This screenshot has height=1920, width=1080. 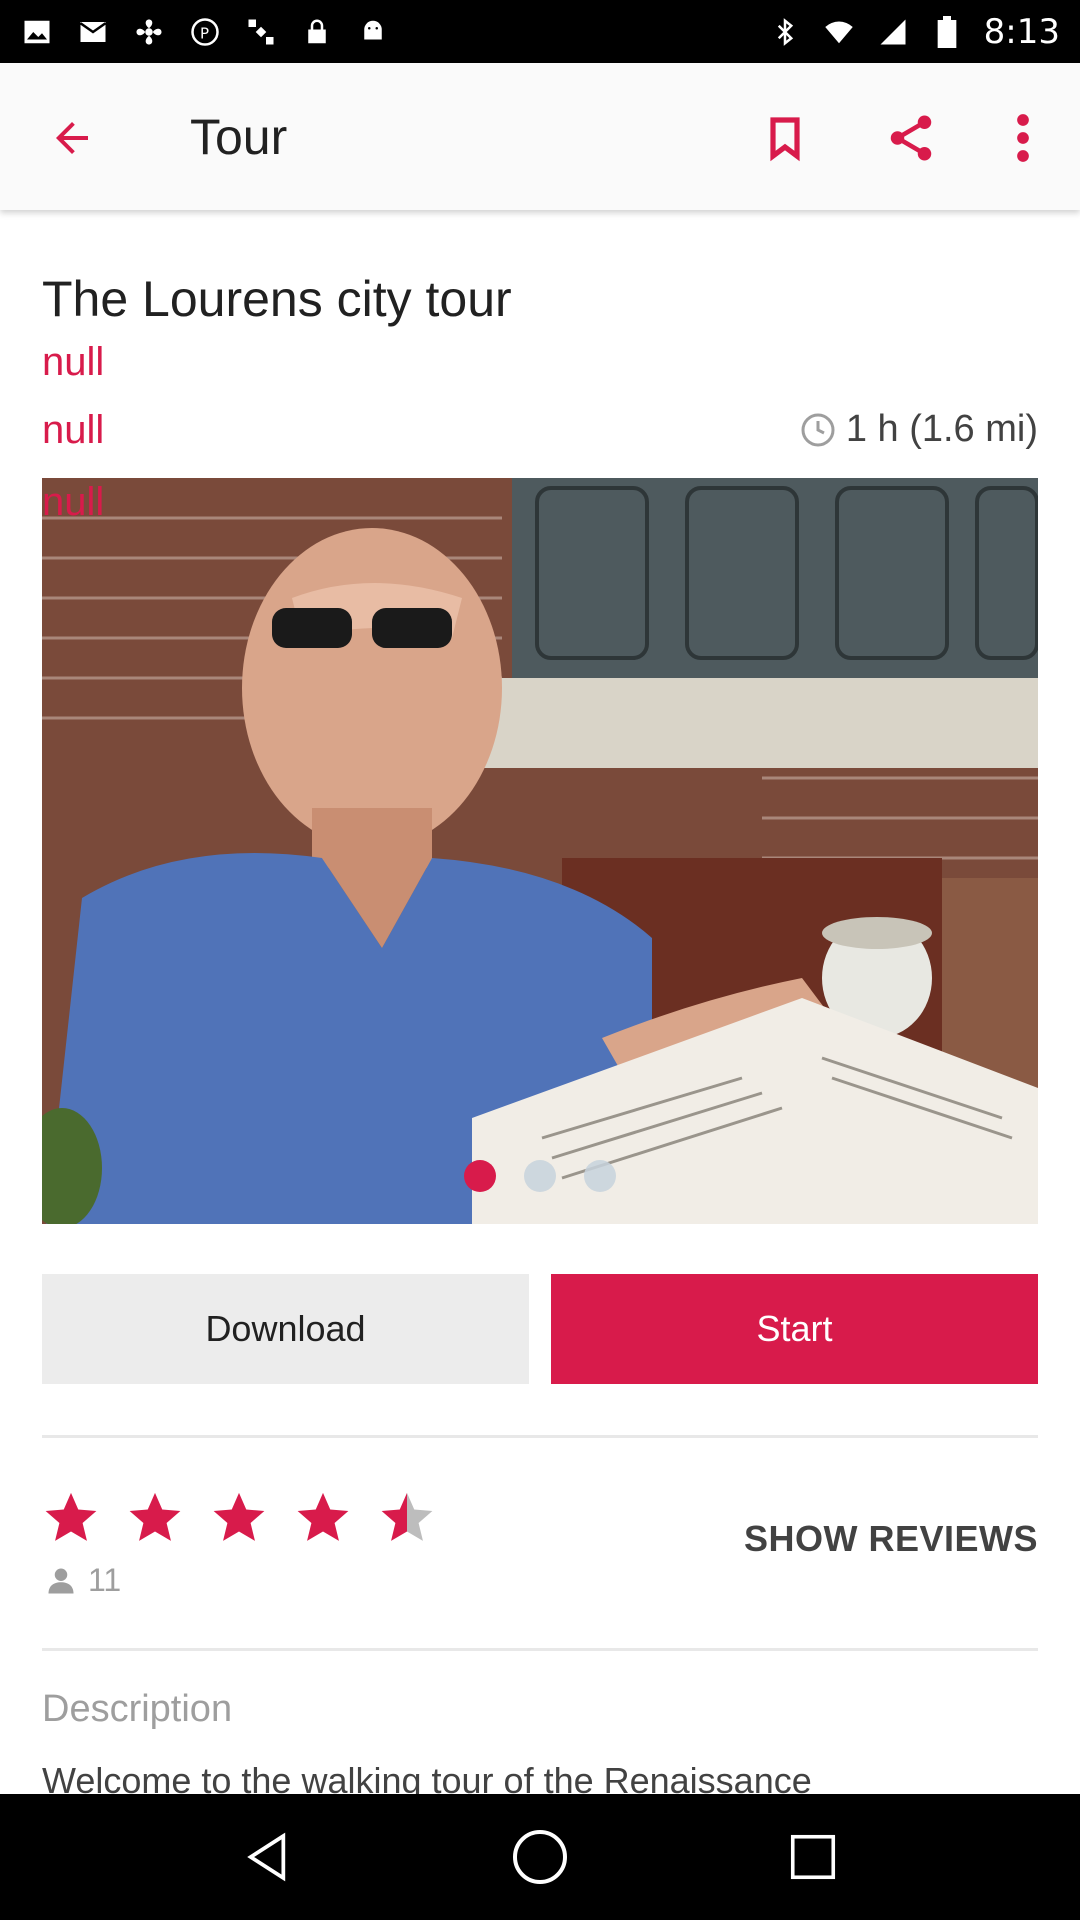 What do you see at coordinates (73, 362) in the screenshot?
I see `tour-subtitle-1: null` at bounding box center [73, 362].